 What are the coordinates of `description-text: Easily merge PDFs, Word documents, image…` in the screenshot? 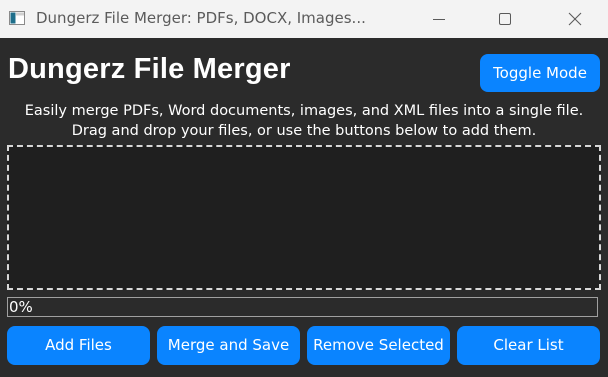 It's located at (304, 121).